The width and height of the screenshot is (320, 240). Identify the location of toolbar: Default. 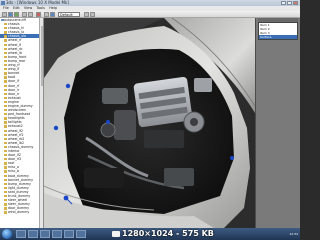
(150, 14).